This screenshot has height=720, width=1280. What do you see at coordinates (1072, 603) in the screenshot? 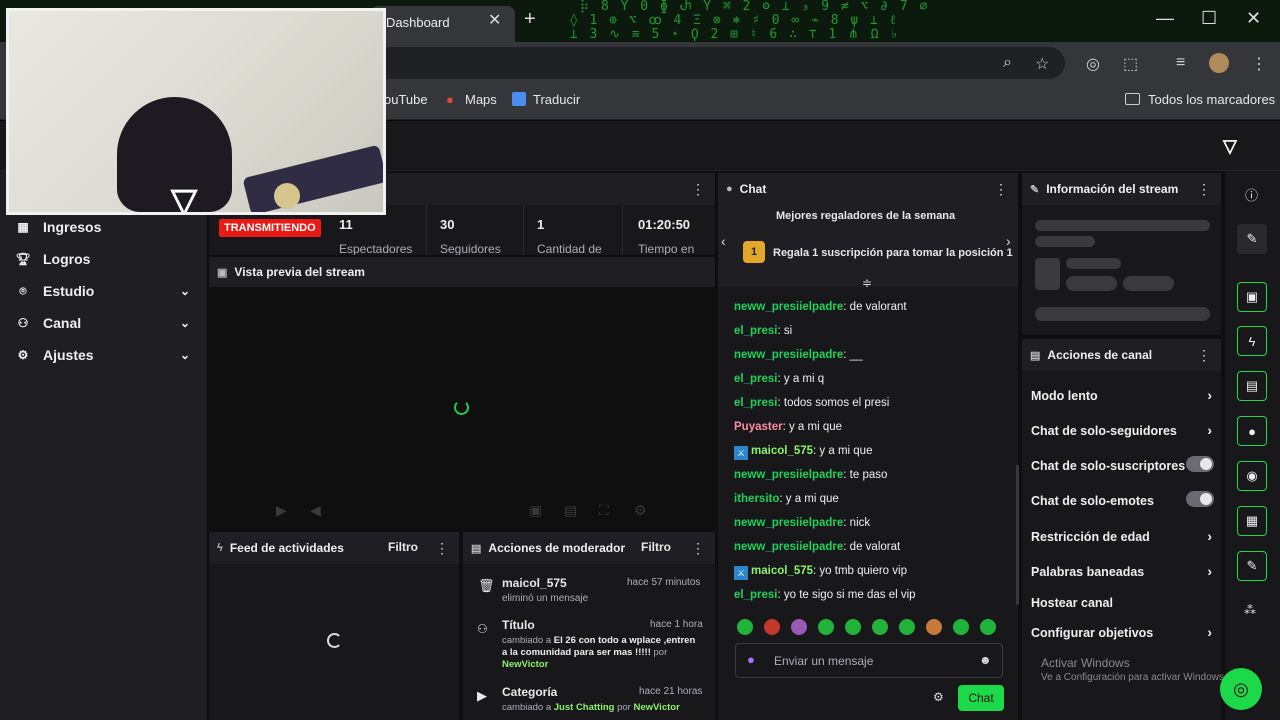
I see `channel-action-label: Hostear canal` at bounding box center [1072, 603].